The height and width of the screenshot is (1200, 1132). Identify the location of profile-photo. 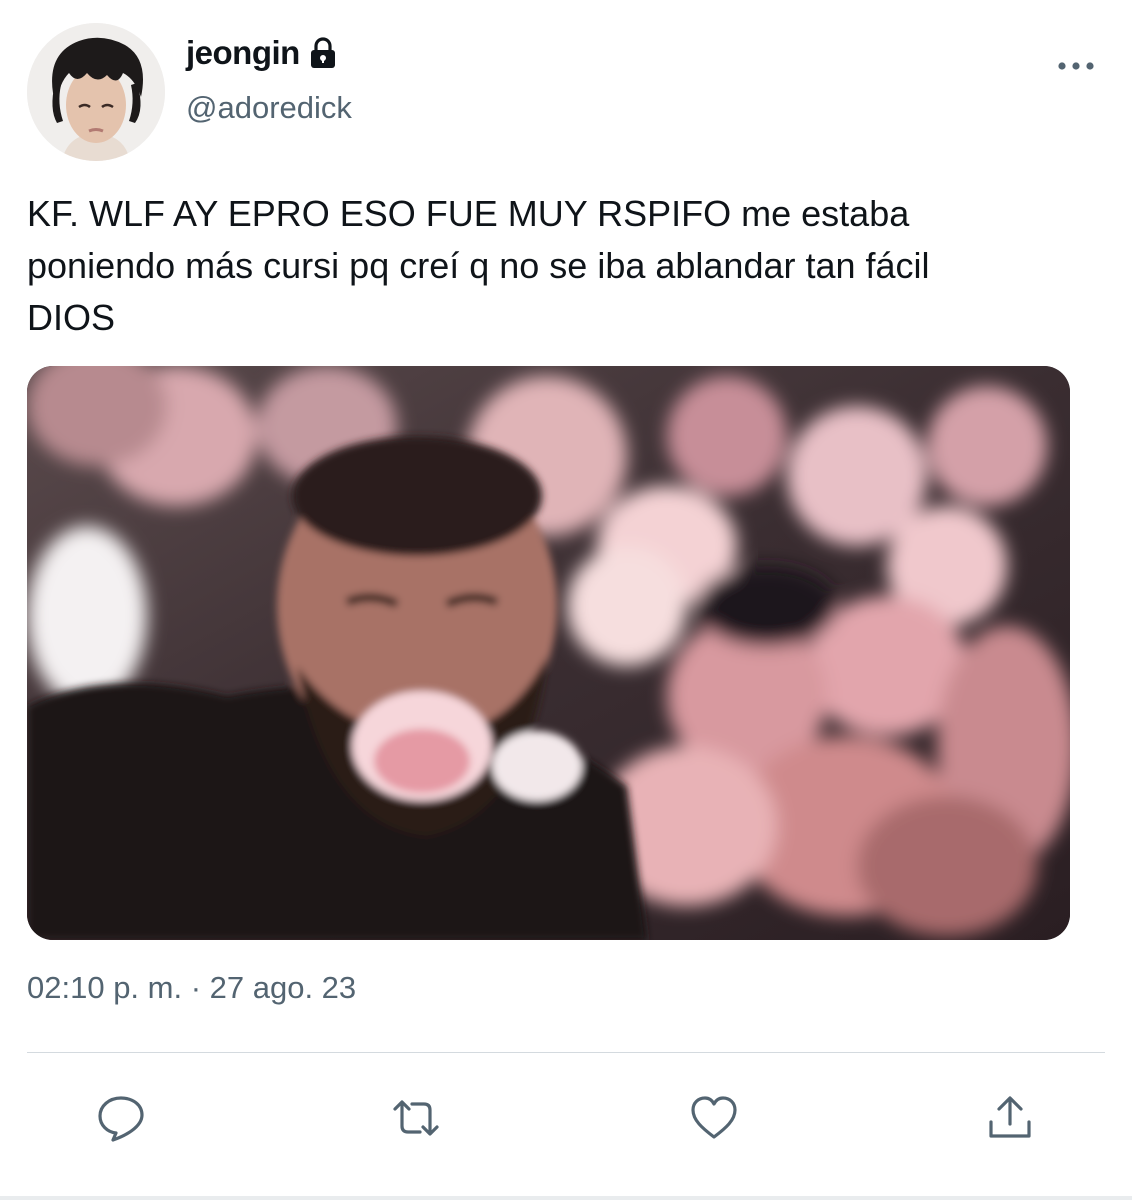
(96, 92).